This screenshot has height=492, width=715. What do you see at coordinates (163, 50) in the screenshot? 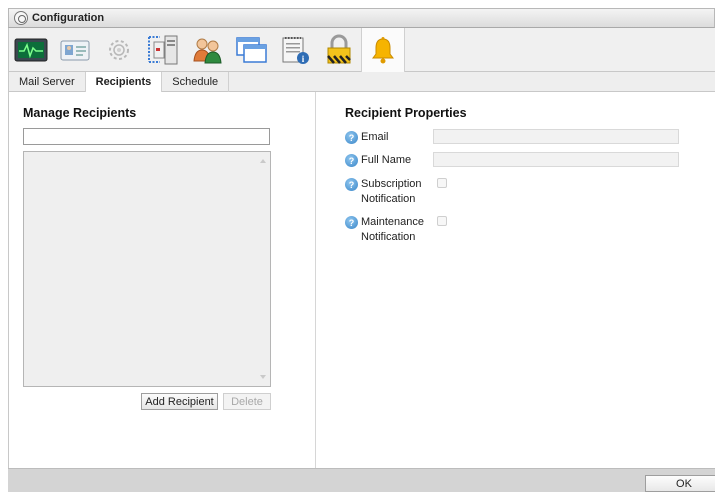
I see `server-network-icon` at bounding box center [163, 50].